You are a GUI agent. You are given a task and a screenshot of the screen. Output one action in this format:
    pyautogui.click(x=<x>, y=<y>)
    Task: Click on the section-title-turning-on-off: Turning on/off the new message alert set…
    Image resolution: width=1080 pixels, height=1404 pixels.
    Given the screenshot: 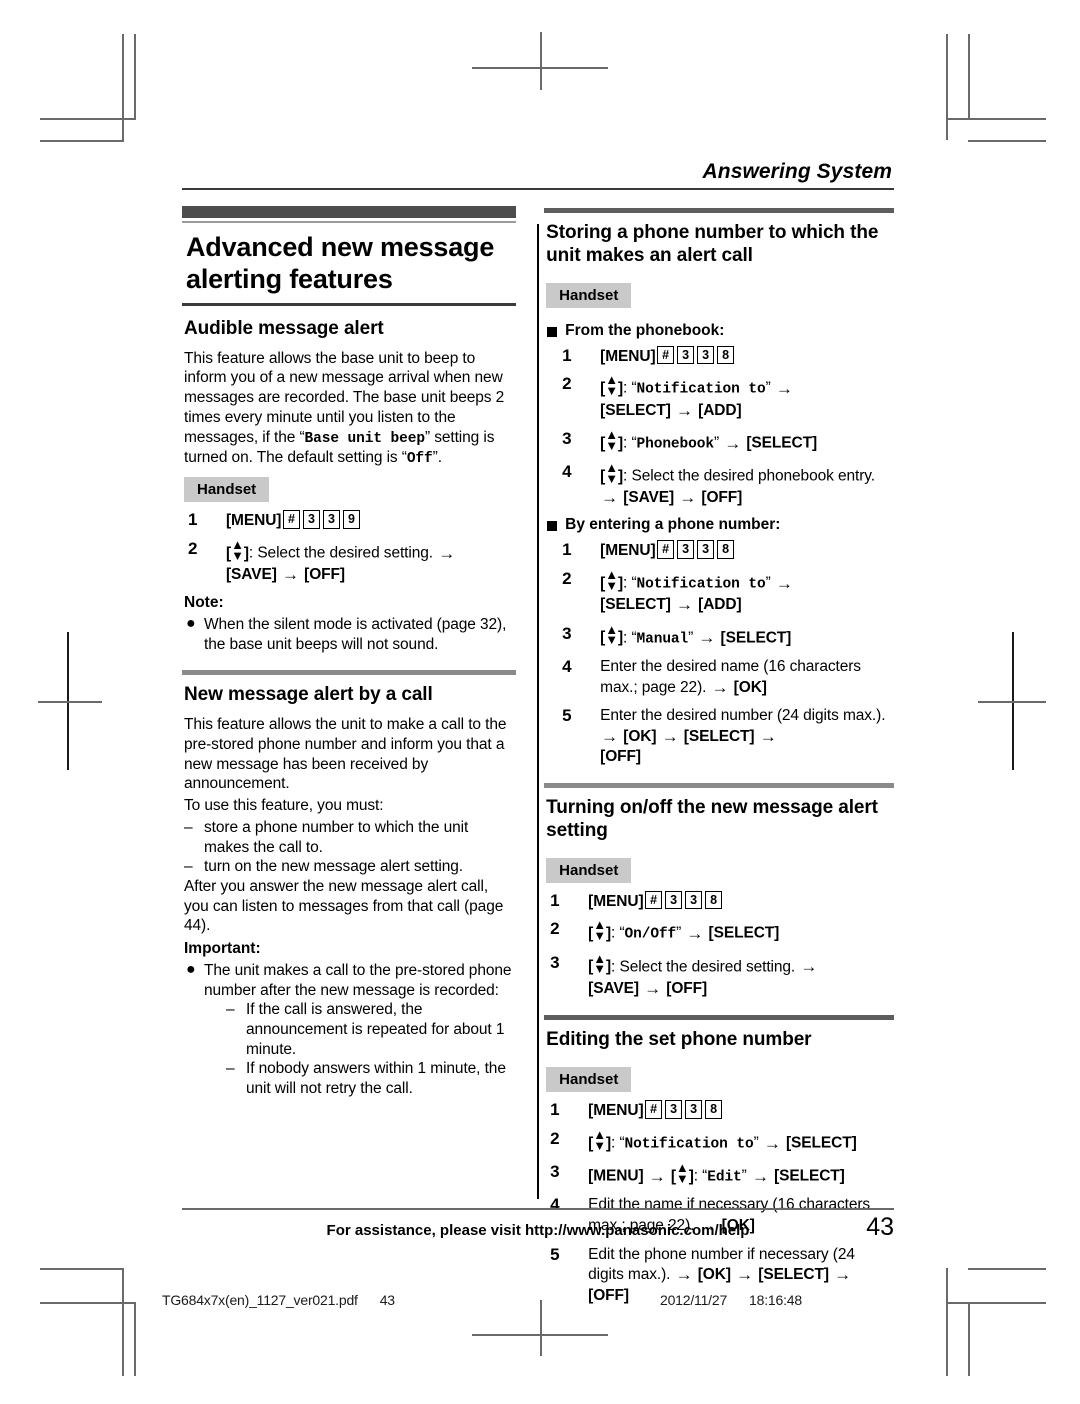 What is the action you would take?
    pyautogui.click(x=712, y=819)
    